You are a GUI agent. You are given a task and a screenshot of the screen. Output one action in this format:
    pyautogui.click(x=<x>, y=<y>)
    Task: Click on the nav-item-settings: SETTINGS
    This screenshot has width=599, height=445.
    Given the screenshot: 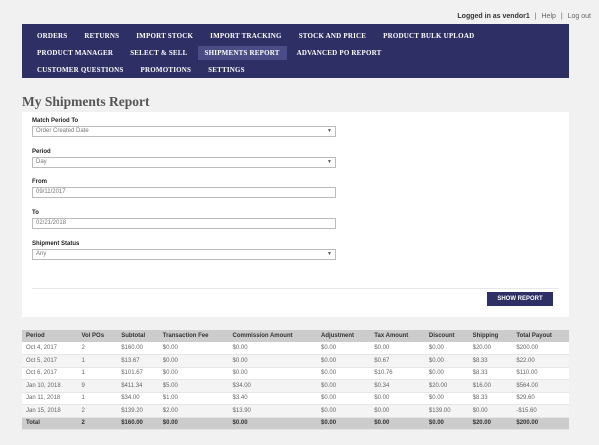 What is the action you would take?
    pyautogui.click(x=226, y=70)
    